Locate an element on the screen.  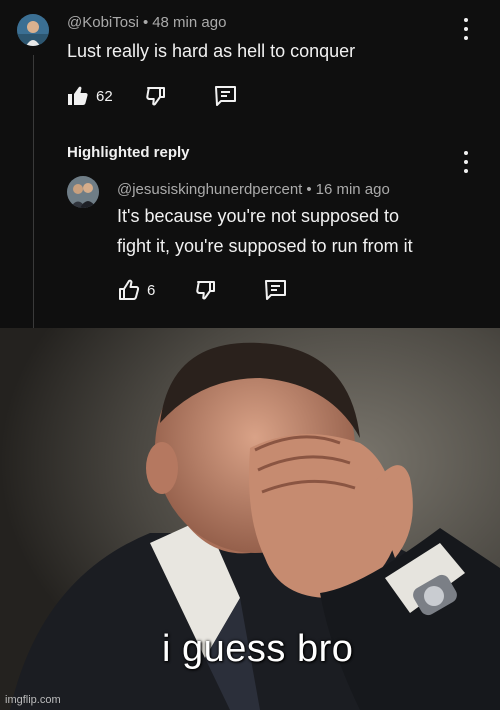
reply-avatar-image is located at coordinates (83, 192).